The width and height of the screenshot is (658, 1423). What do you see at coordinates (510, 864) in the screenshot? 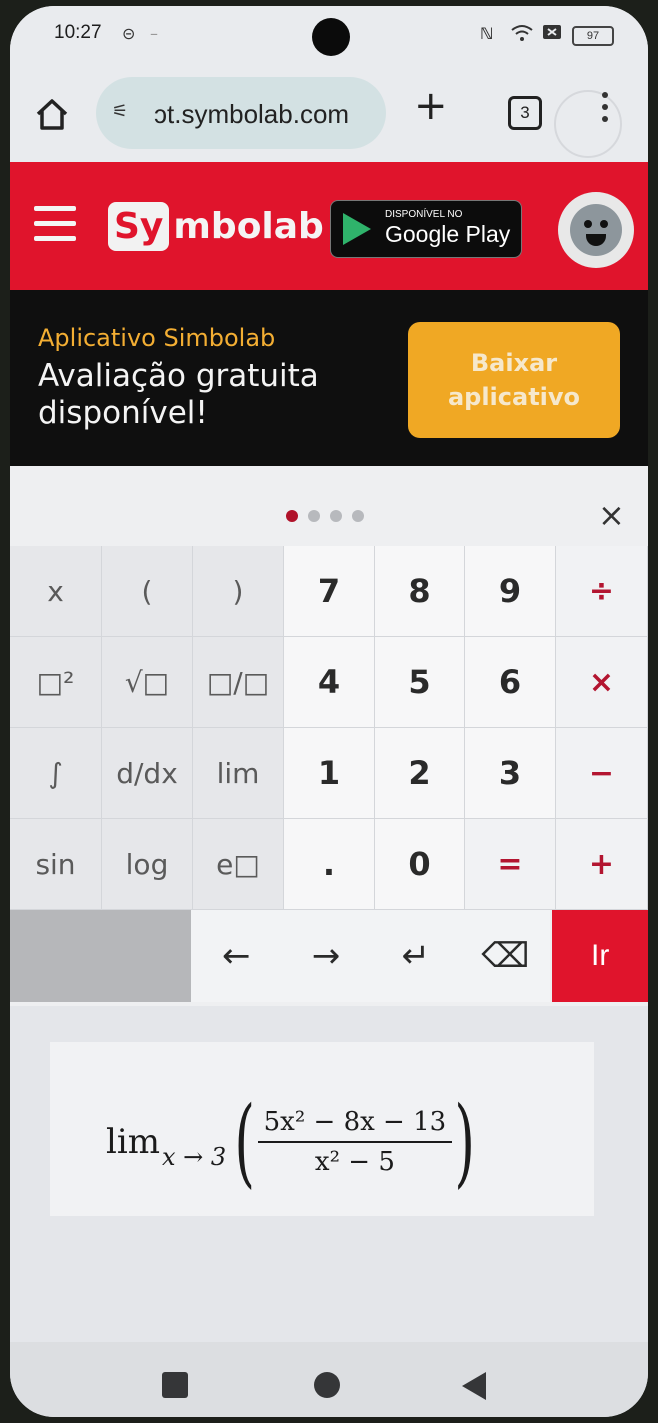
I see `key-26: =` at bounding box center [510, 864].